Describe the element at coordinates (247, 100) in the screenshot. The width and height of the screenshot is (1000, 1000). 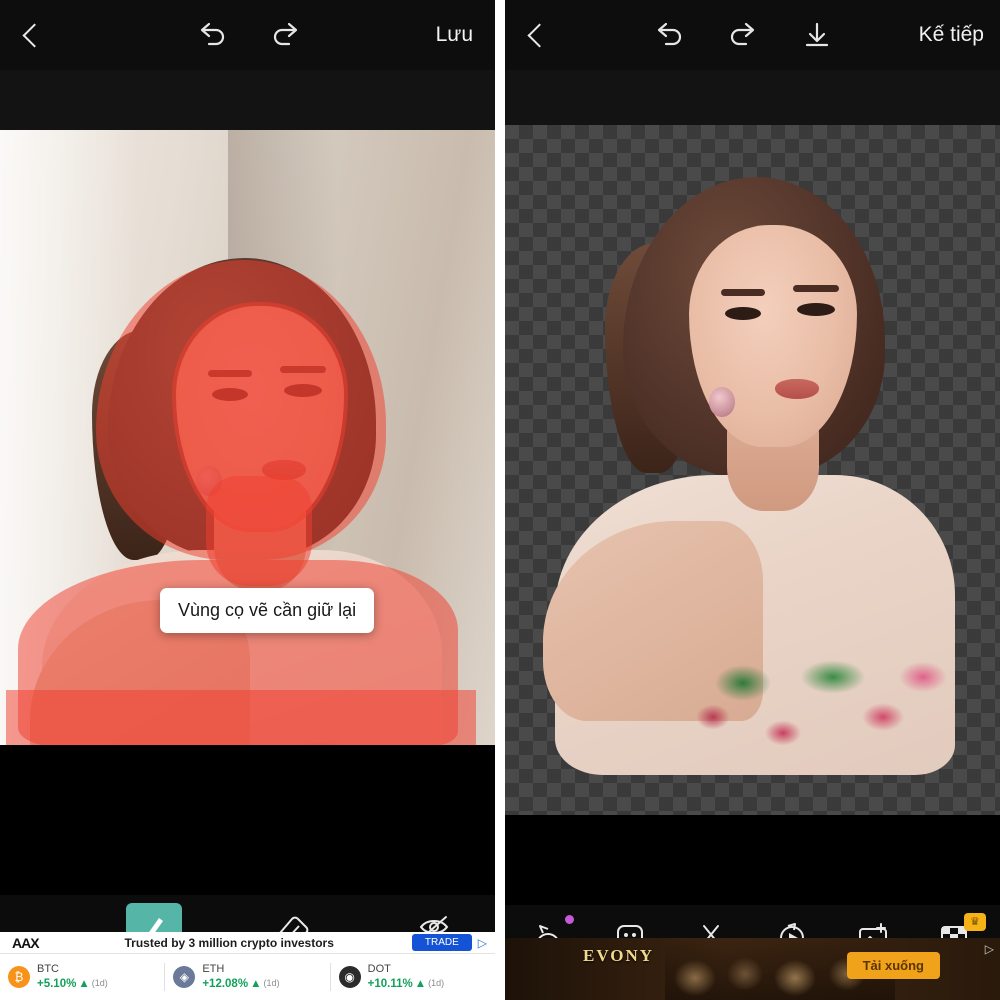
I see `left-top-spacer` at that location.